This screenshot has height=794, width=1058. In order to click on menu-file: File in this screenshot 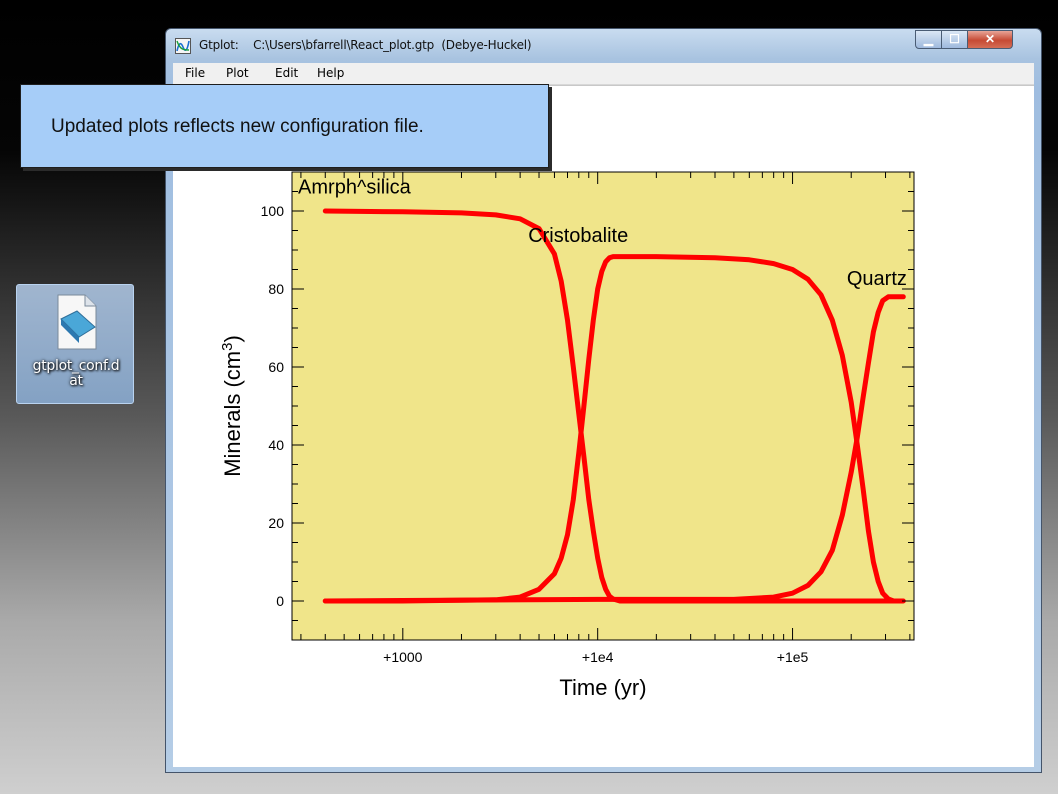, I will do `click(195, 73)`.